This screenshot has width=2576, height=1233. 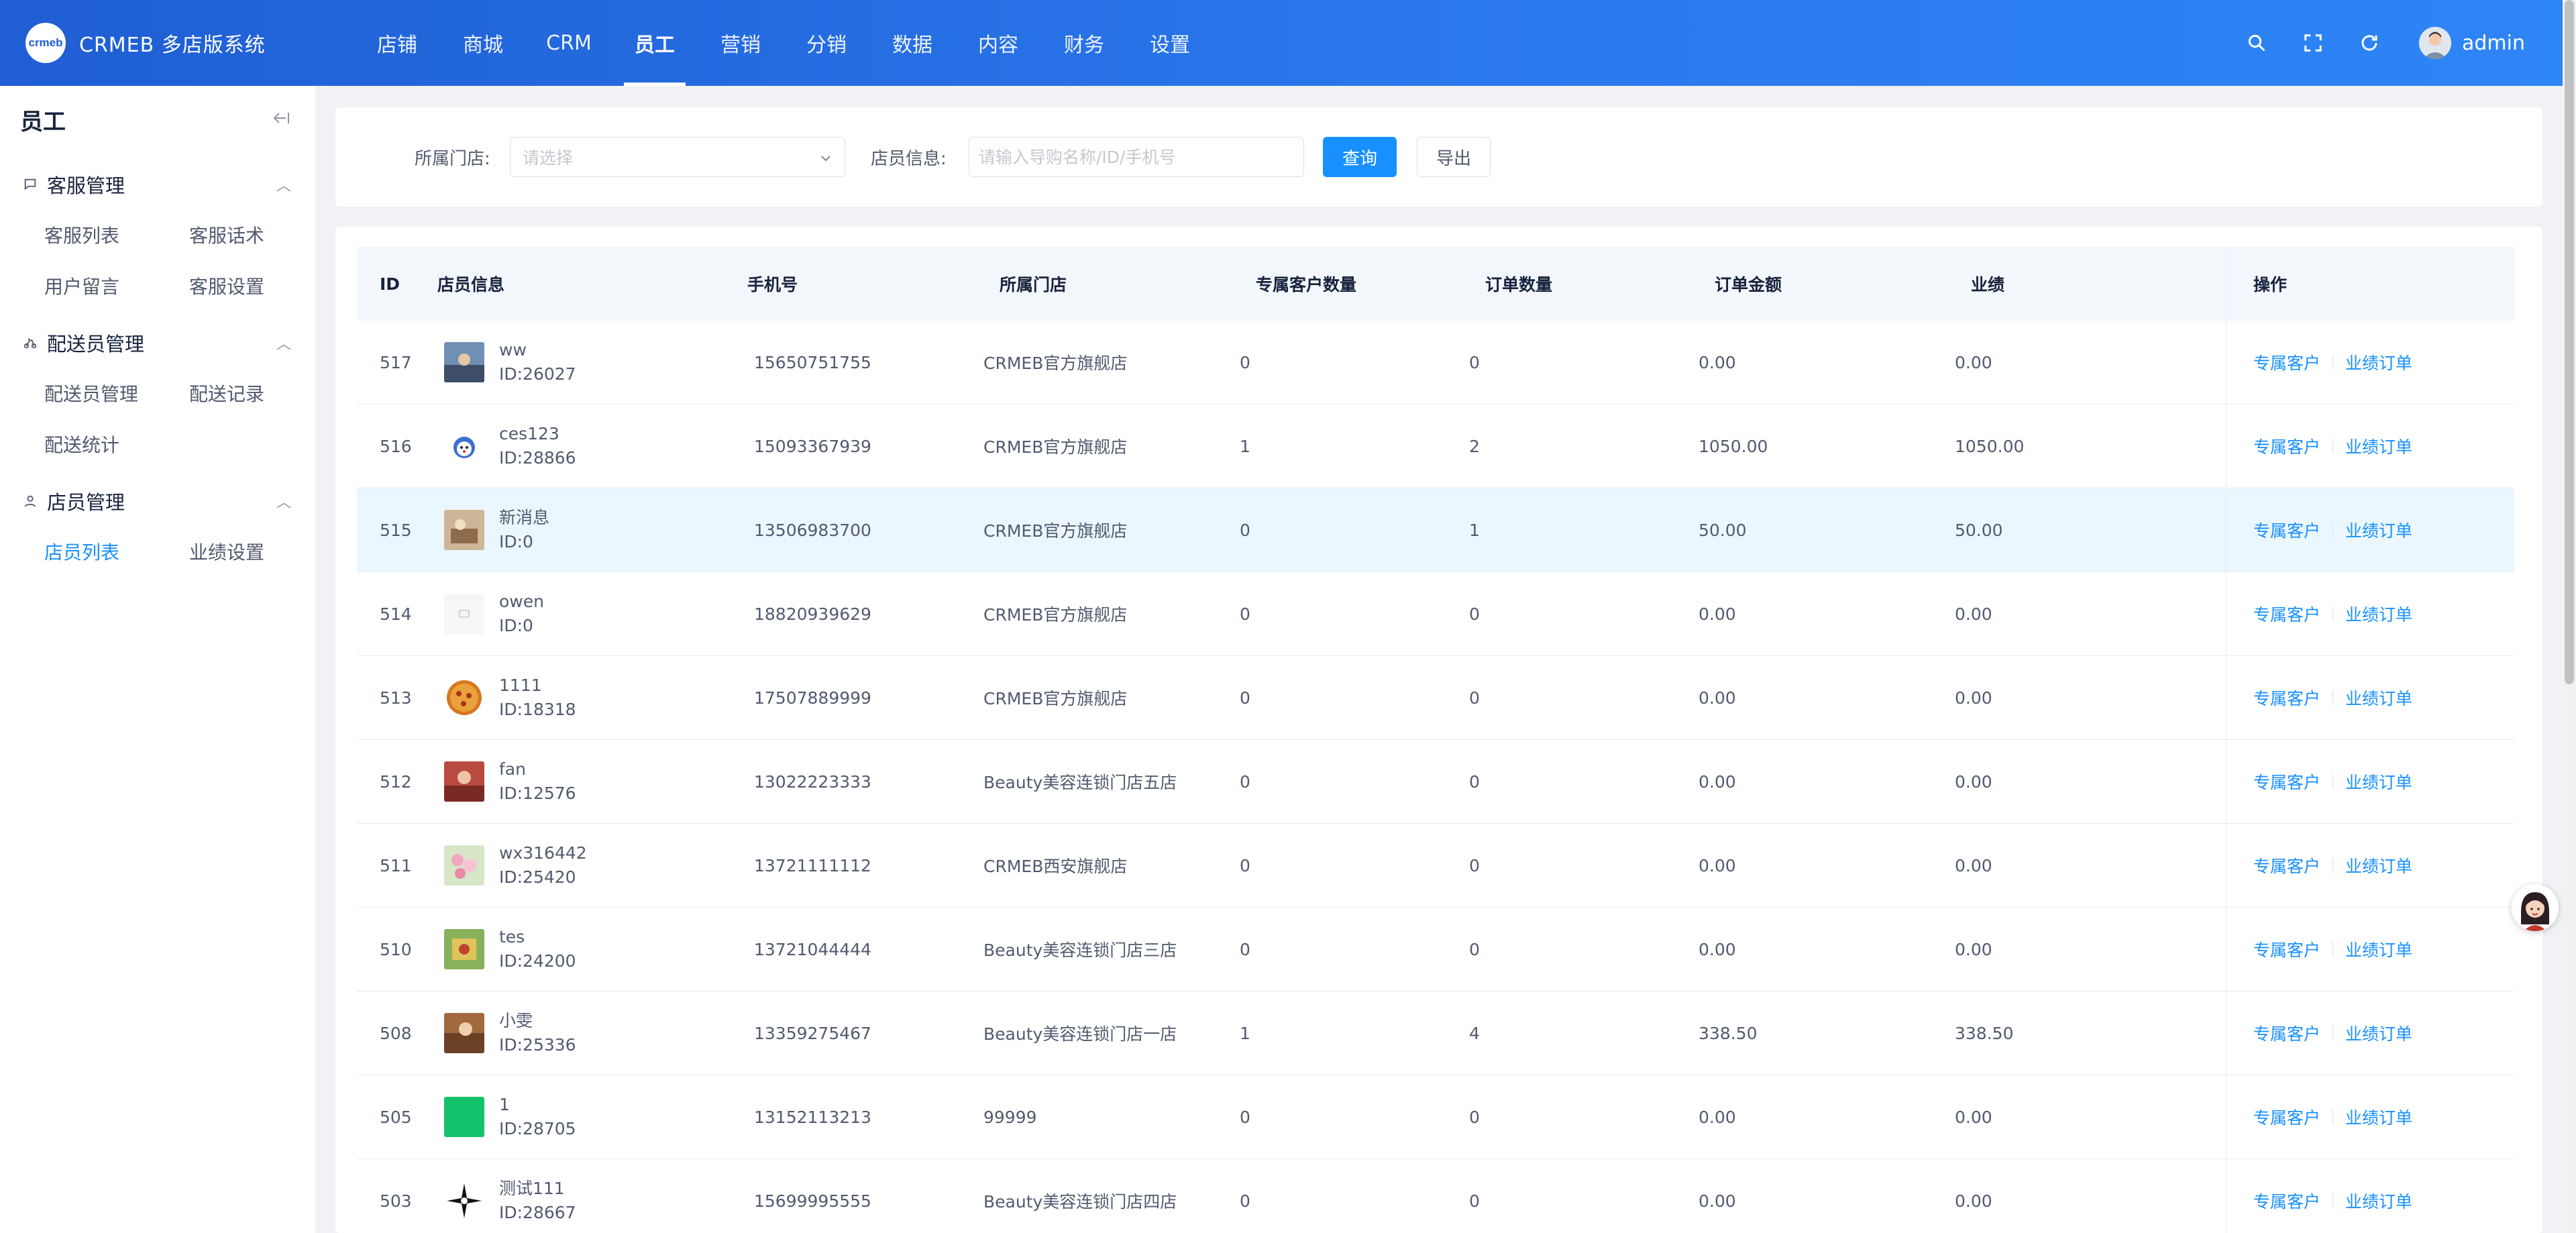 I want to click on user-name: admin, so click(x=2493, y=43).